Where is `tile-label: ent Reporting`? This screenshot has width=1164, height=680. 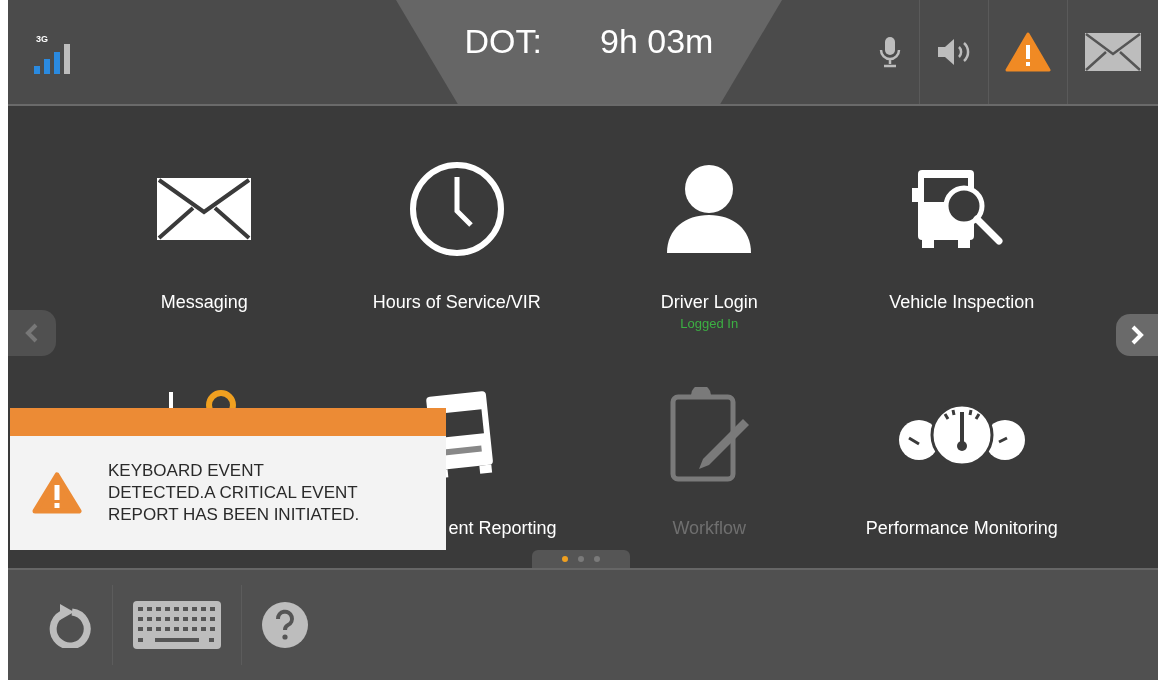 tile-label: ent Reporting is located at coordinates (502, 528).